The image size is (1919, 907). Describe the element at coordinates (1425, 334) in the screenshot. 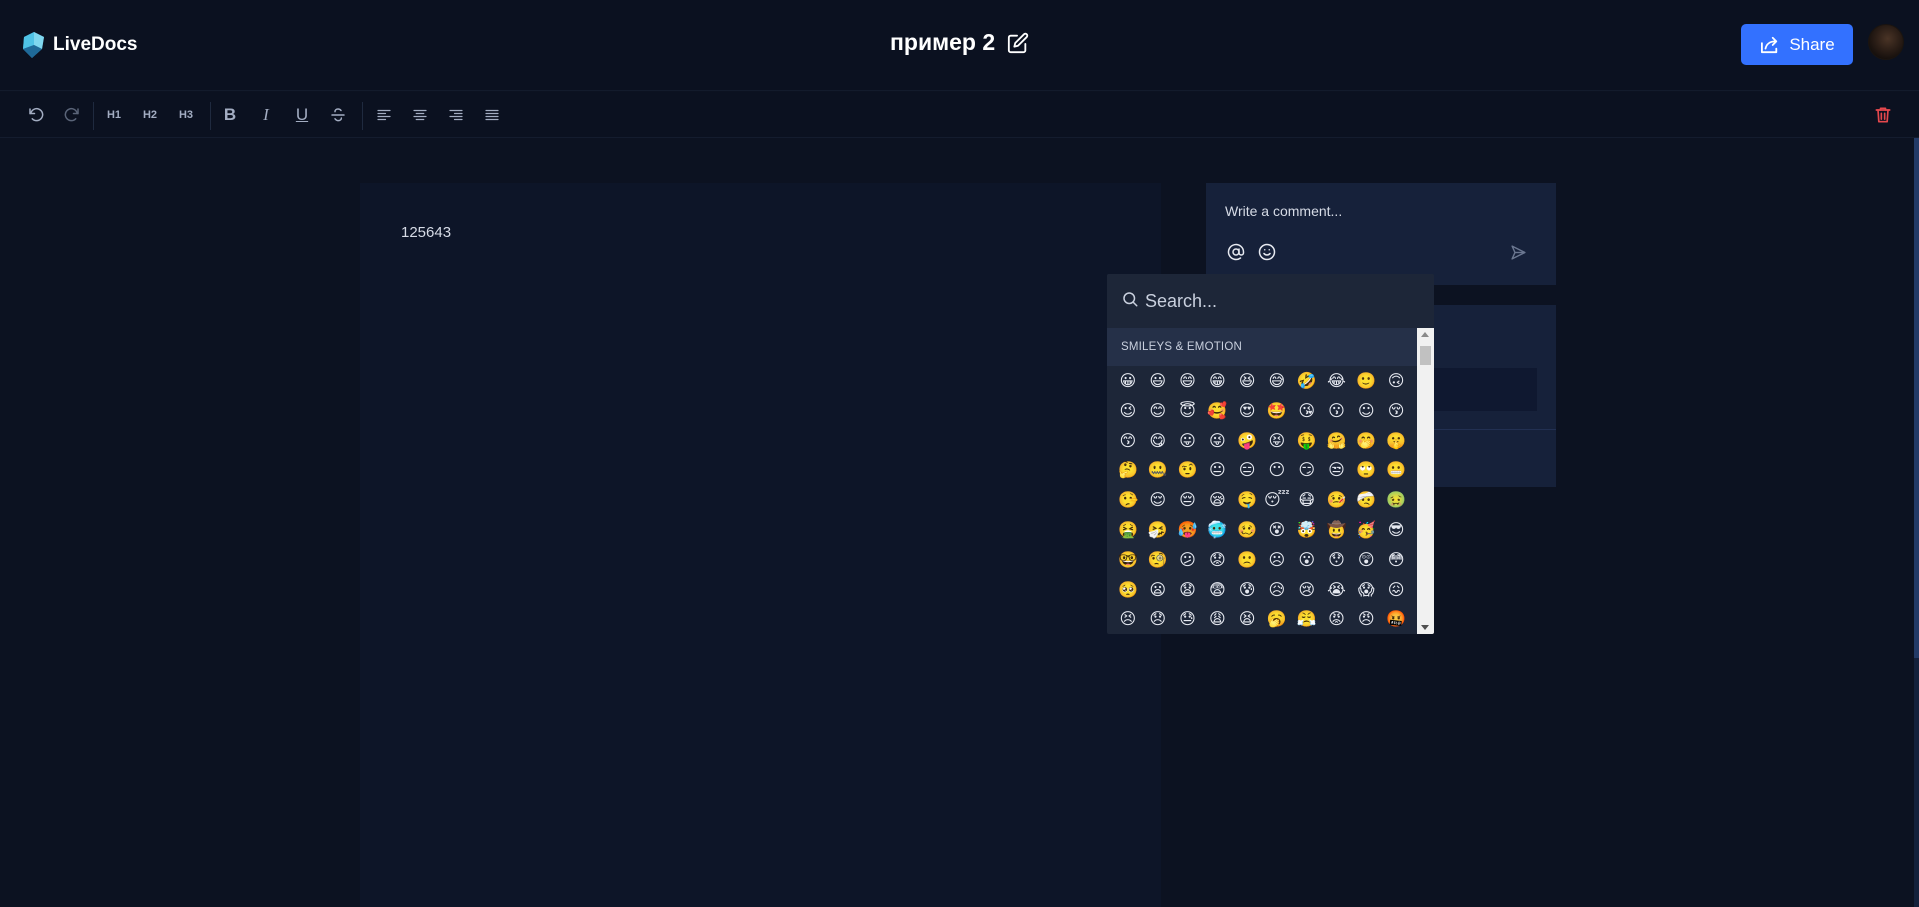

I see `scroll-up-arrow-icon` at that location.